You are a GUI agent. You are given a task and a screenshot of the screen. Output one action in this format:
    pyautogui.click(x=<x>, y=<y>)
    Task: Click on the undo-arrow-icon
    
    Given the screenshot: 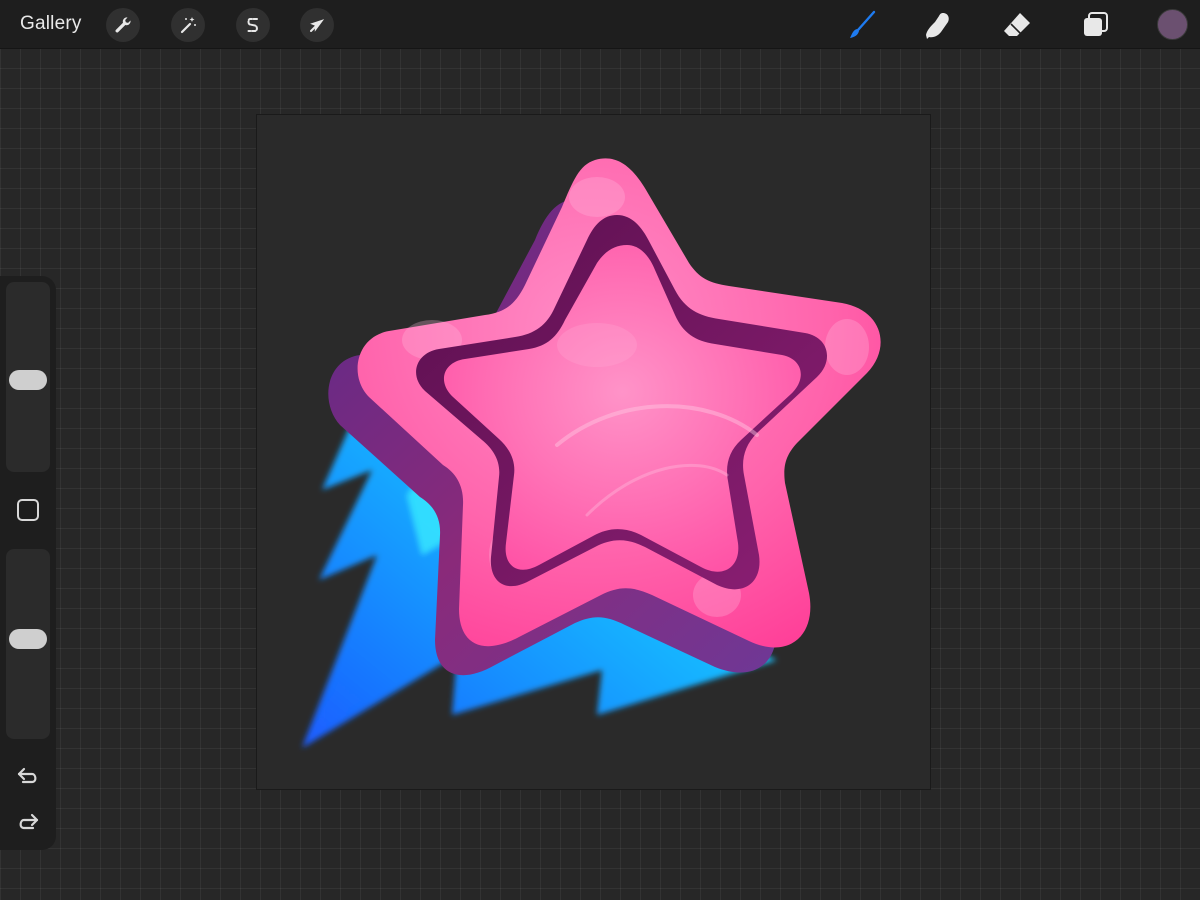 What is the action you would take?
    pyautogui.click(x=27, y=775)
    